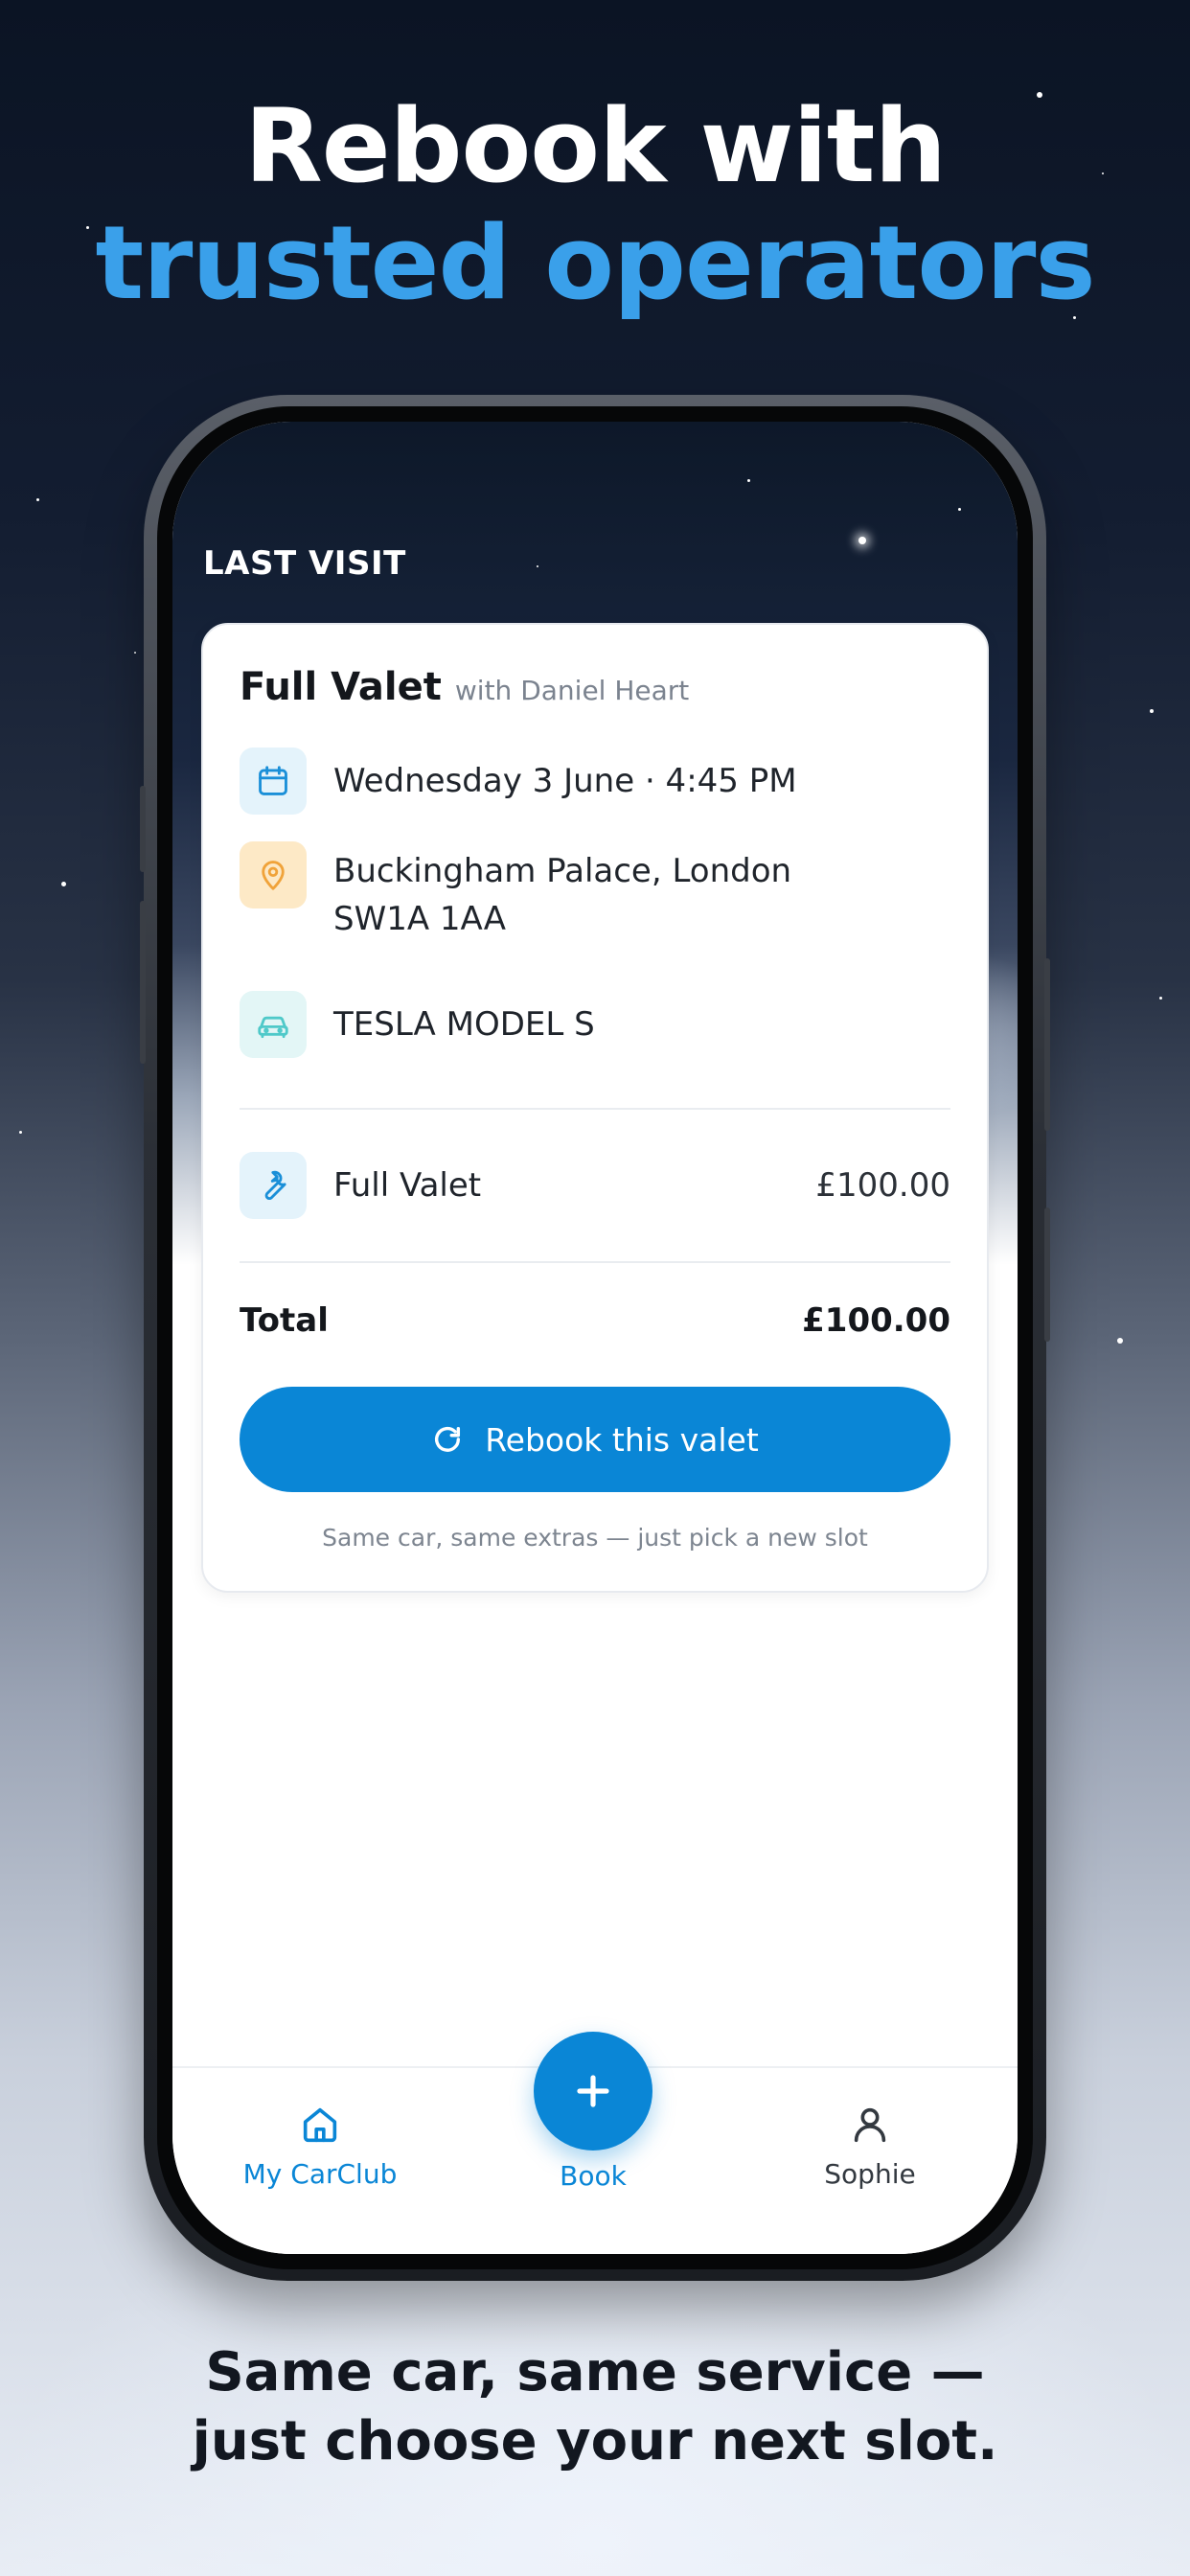 This screenshot has height=2576, width=1190. Describe the element at coordinates (572, 690) in the screenshot. I see `operator-name: with Daniel Heart` at that location.